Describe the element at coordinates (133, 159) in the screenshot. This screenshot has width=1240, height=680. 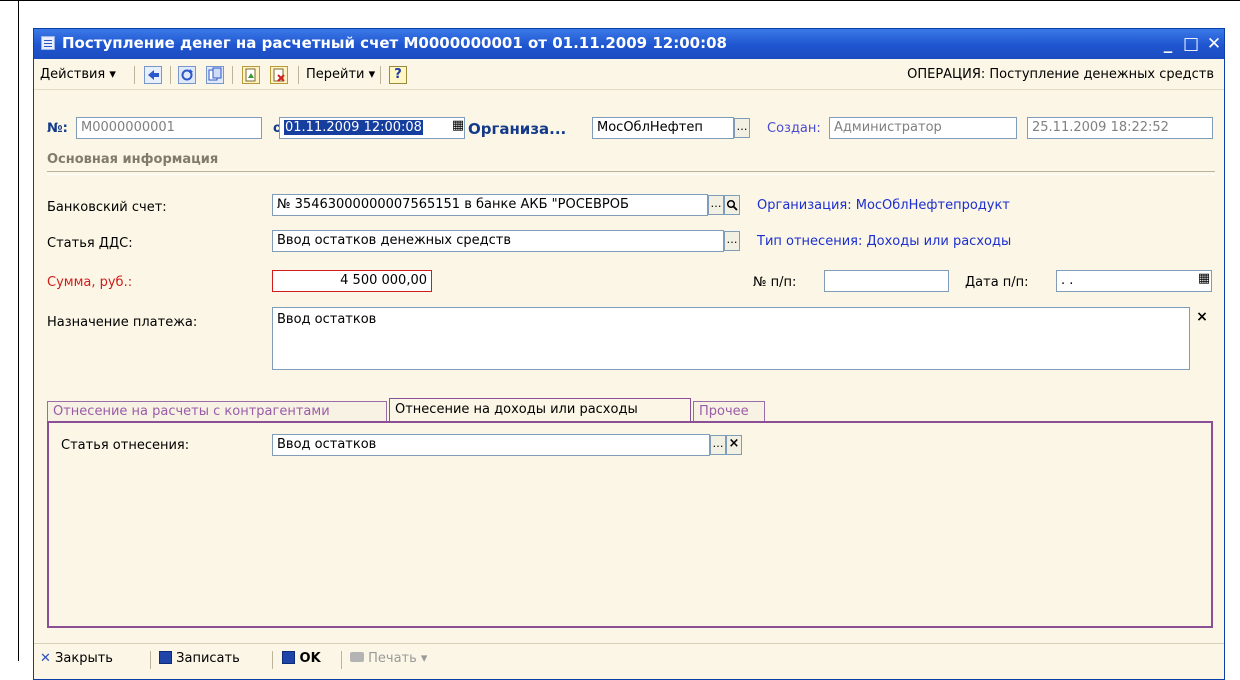
I see `section-title: Основная информация` at that location.